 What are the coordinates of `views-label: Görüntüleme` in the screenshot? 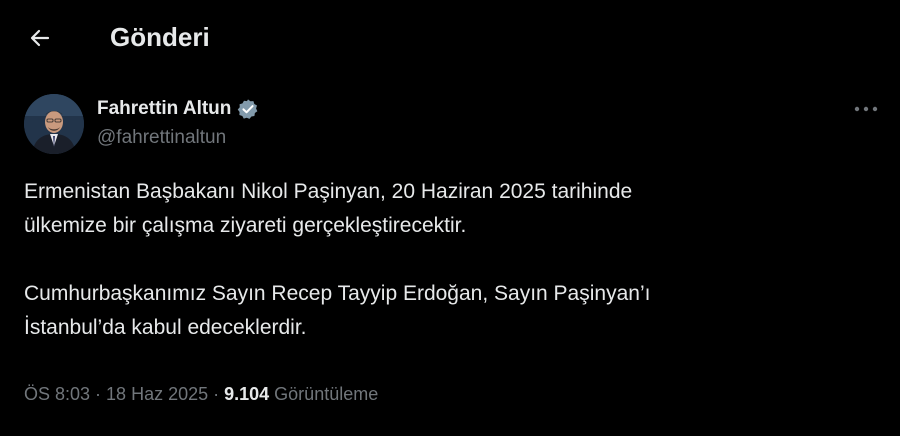 It's located at (326, 394).